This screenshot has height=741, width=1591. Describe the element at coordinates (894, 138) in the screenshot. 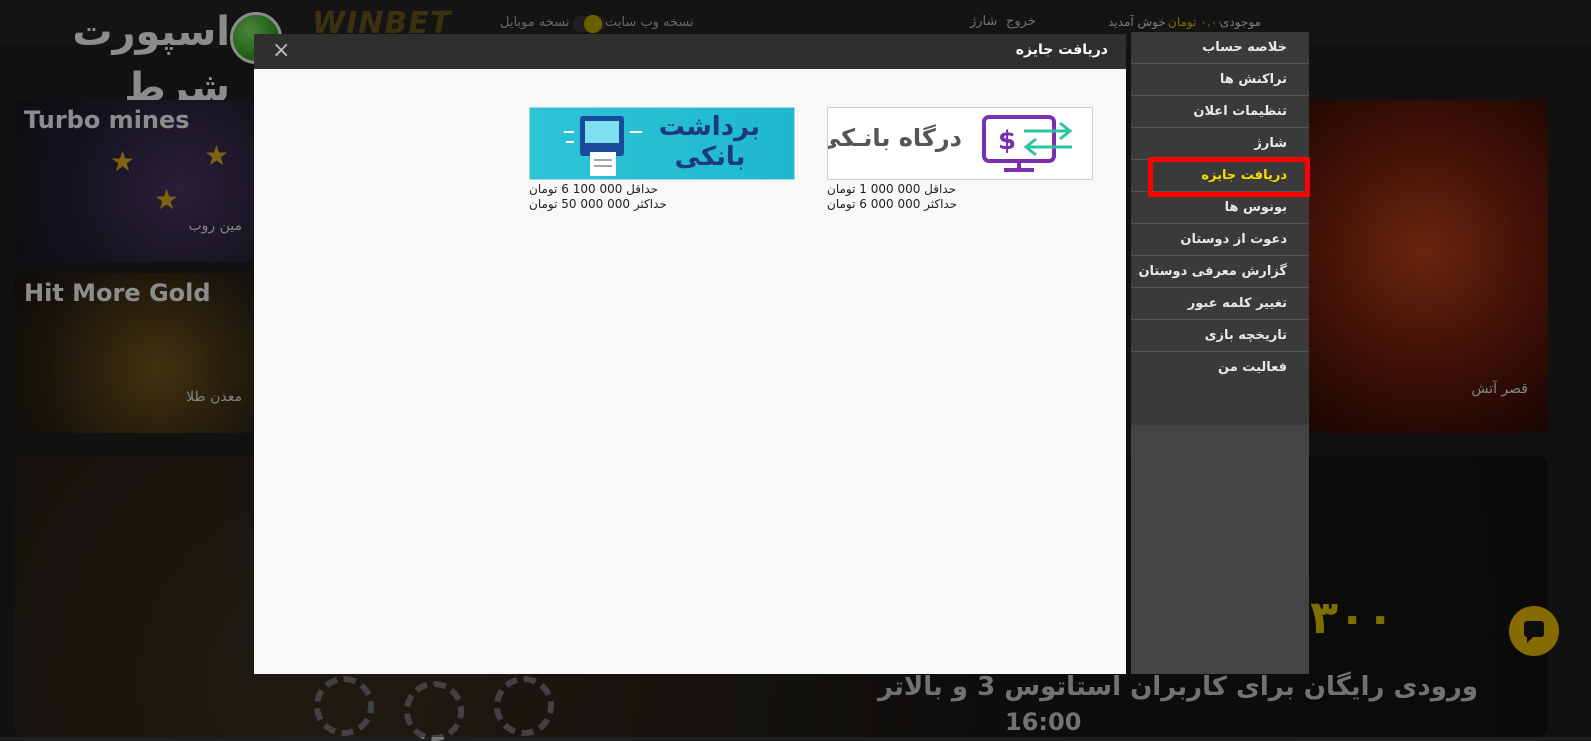

I see `bank-gateway-label: درگاه بانـکی` at that location.